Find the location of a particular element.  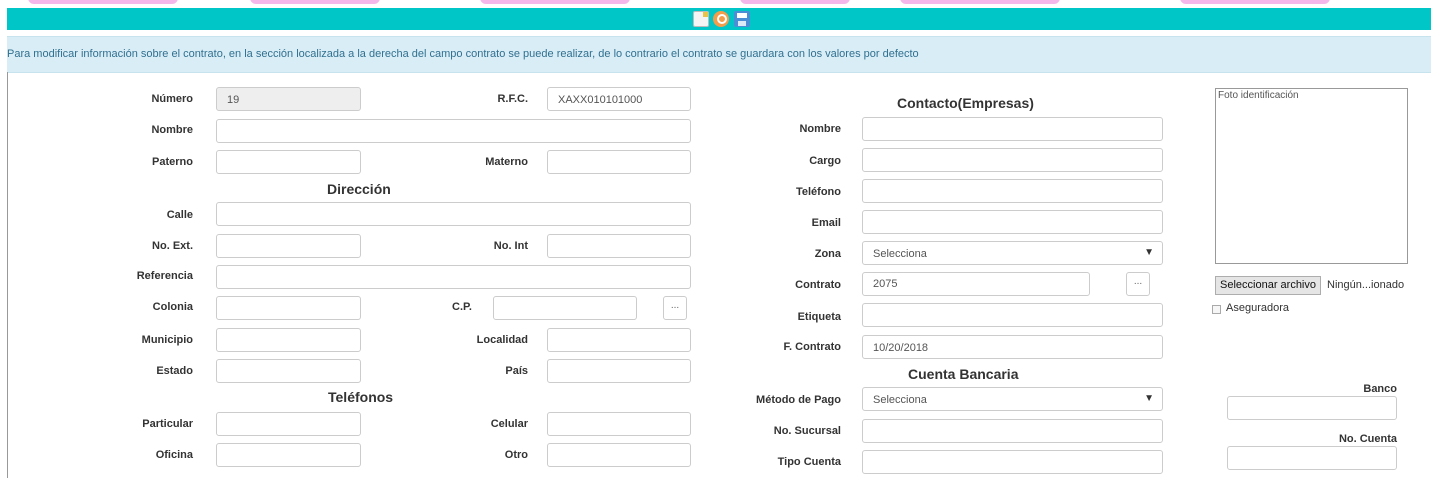

etiqueta-label: Etiqueta is located at coordinates (819, 317).